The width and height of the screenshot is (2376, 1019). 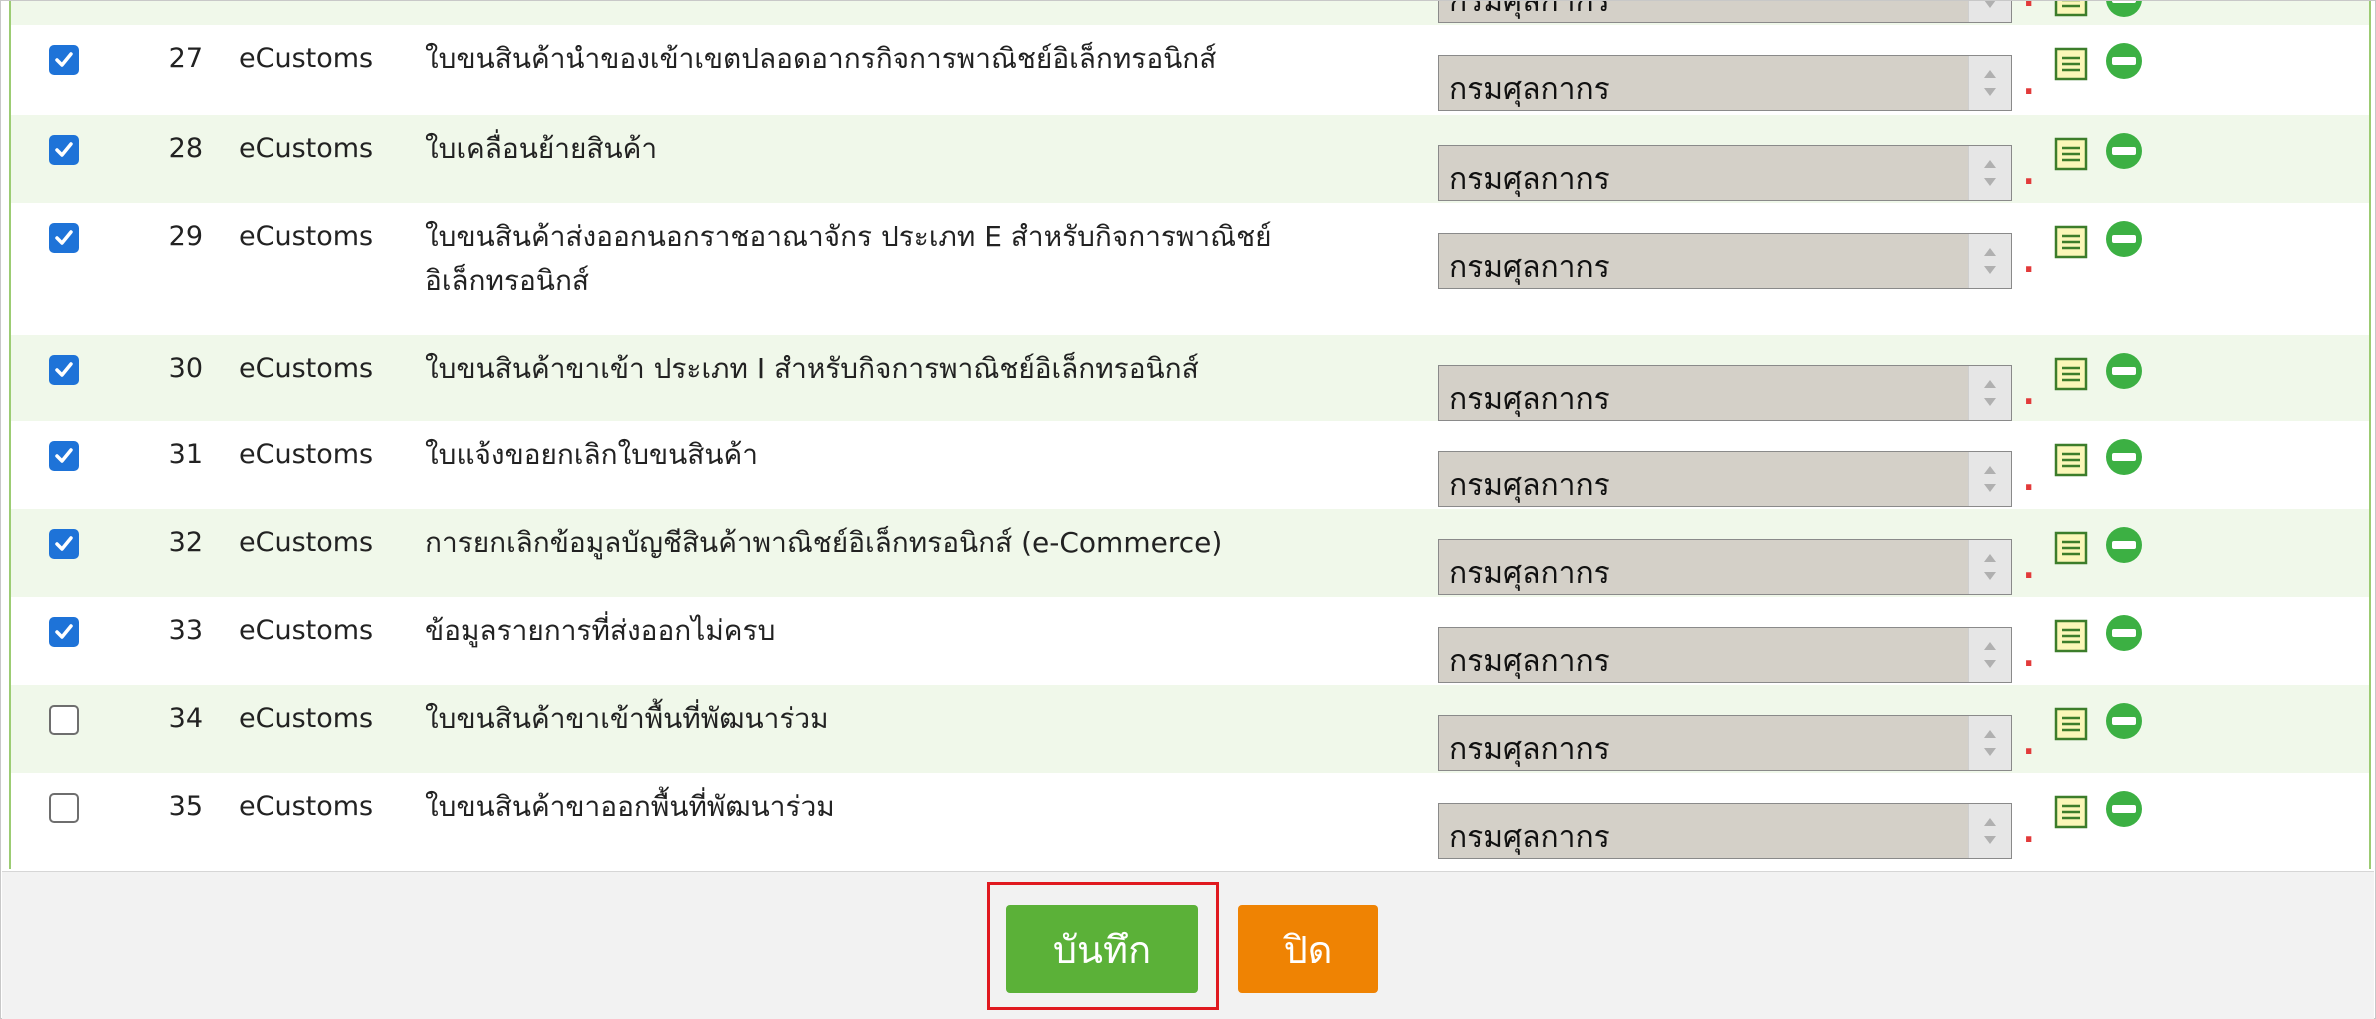 What do you see at coordinates (1308, 949) in the screenshot?
I see `close-button: ปิด` at bounding box center [1308, 949].